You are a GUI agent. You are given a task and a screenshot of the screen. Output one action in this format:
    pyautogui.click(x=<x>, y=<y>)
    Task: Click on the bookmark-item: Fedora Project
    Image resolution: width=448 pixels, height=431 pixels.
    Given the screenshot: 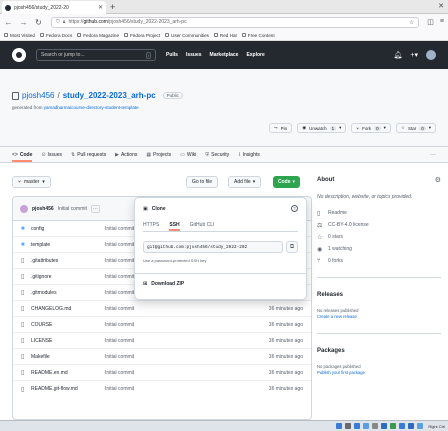 What is the action you would take?
    pyautogui.click(x=142, y=35)
    